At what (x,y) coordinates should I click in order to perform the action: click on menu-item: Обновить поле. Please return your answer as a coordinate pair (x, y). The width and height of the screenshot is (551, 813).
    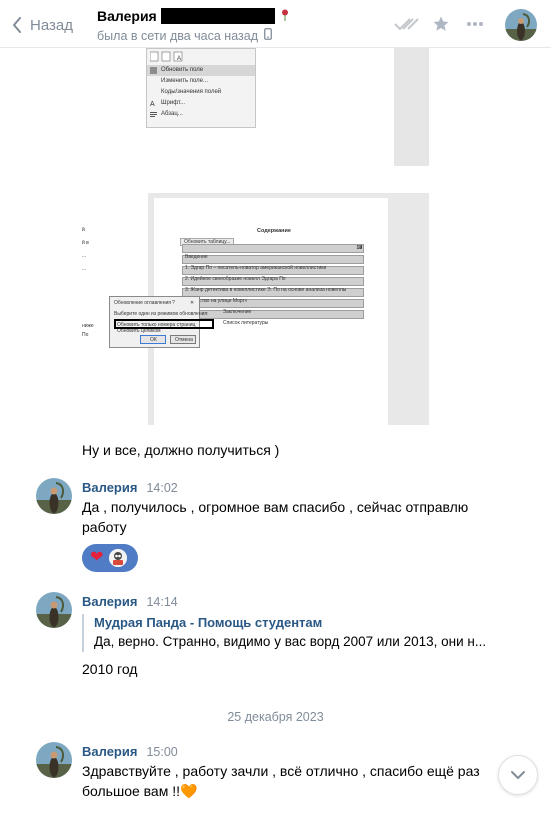
    Looking at the image, I should click on (201, 70).